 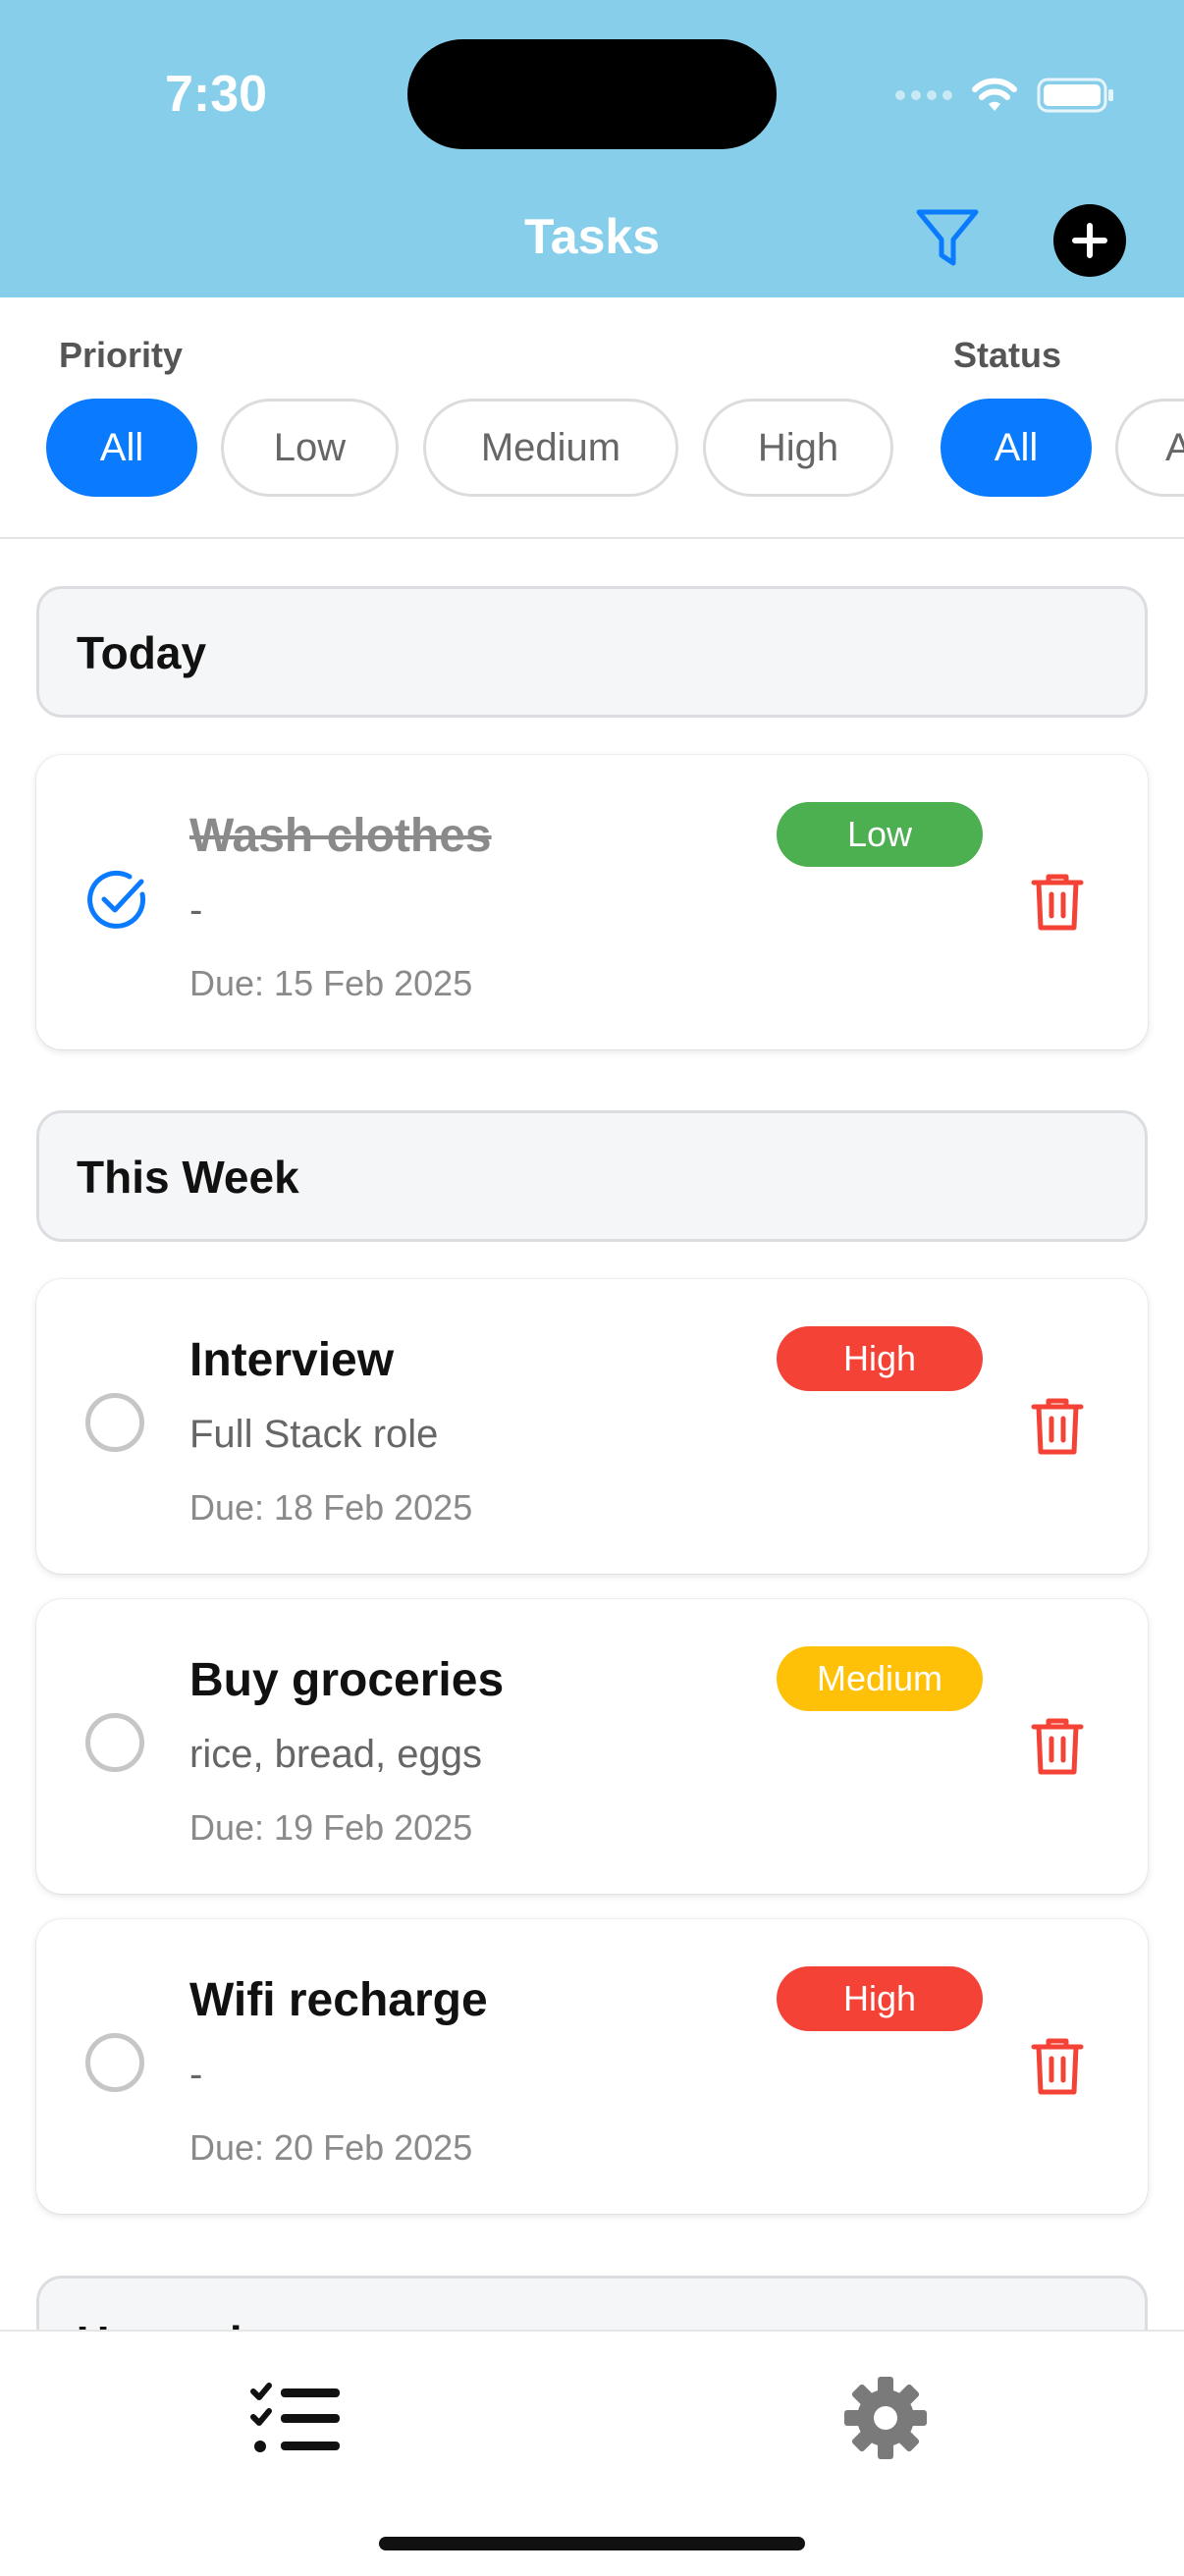 I want to click on section-title: This Week, so click(x=188, y=1177).